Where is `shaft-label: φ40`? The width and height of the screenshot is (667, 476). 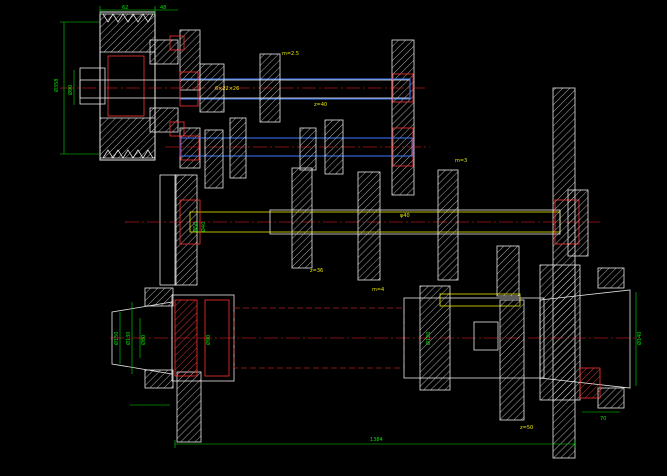
shaft-label: φ40 is located at coordinates (405, 216).